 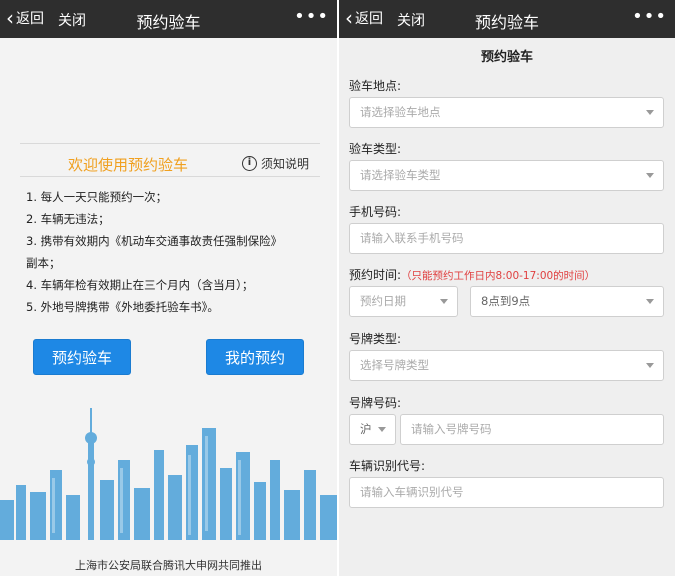 I want to click on time-slot-value: 8点到9点, so click(x=506, y=301).